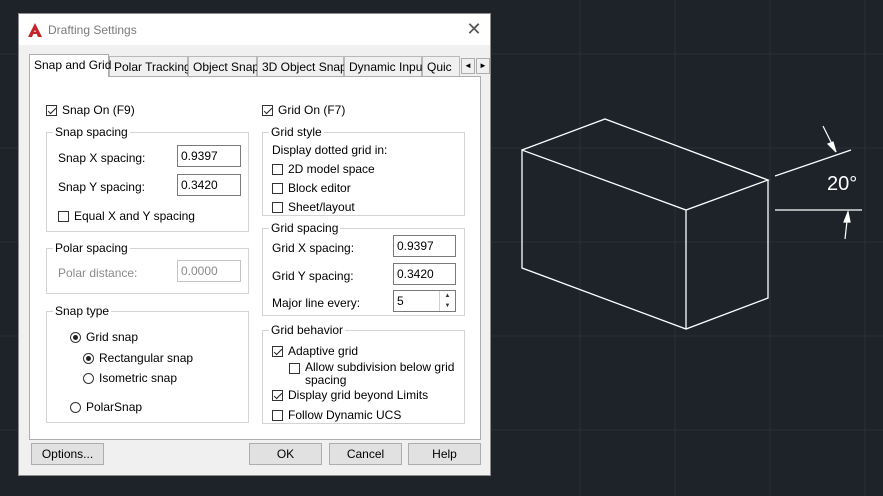 This screenshot has width=883, height=496. I want to click on snap-x-input: 0.9397, so click(209, 156).